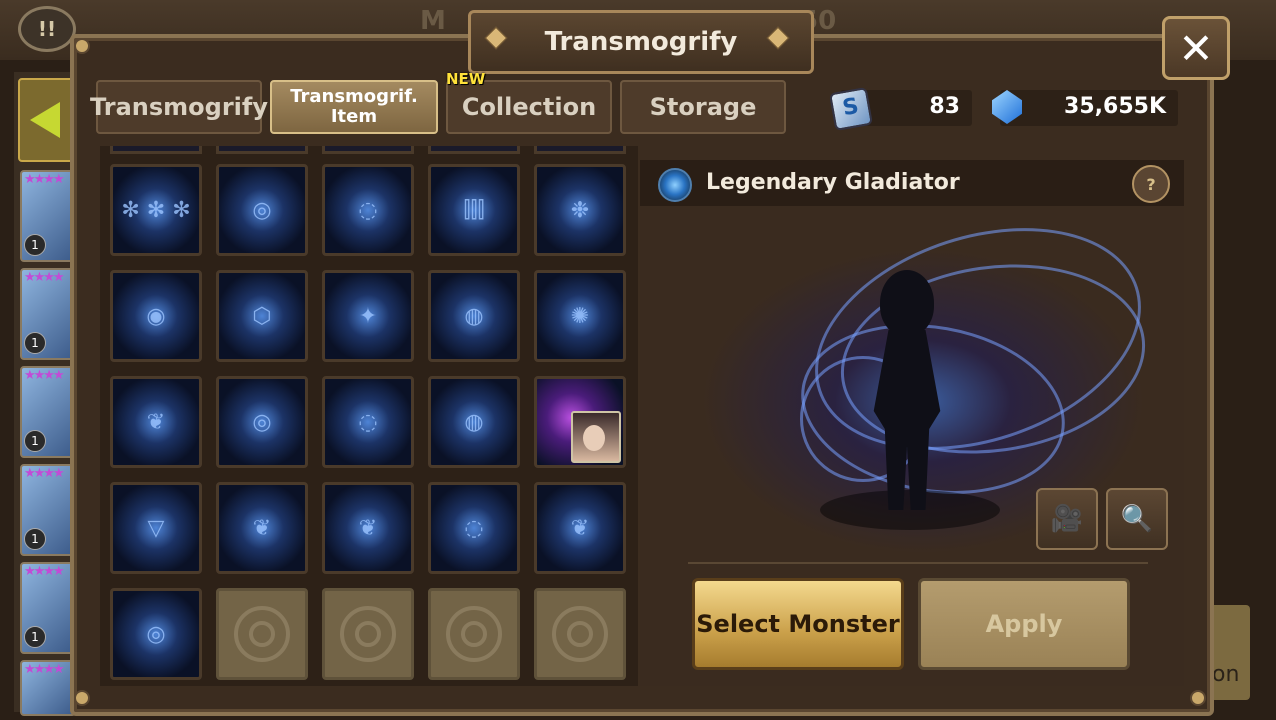  Describe the element at coordinates (907, 303) in the screenshot. I see `preview-figure-head` at that location.